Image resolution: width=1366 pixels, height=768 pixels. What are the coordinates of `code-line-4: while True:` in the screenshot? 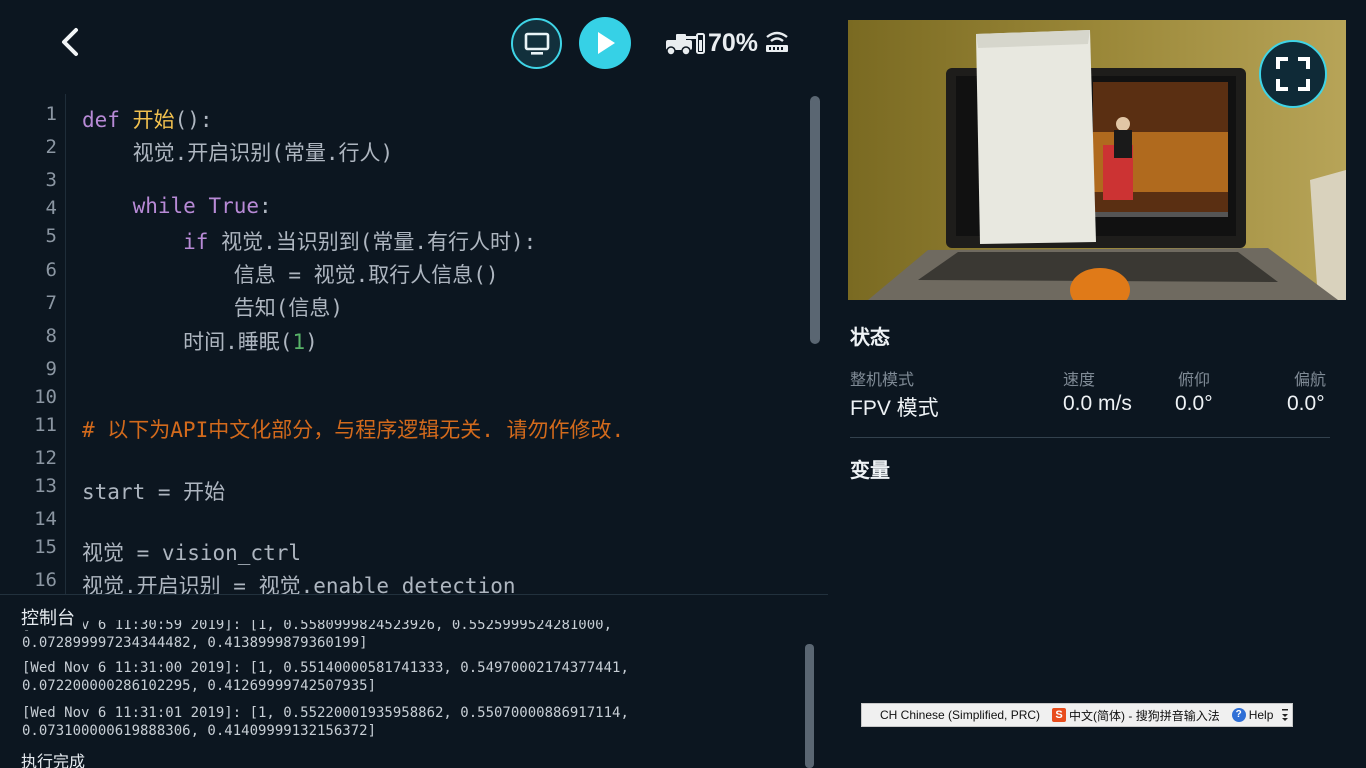 It's located at (177, 206).